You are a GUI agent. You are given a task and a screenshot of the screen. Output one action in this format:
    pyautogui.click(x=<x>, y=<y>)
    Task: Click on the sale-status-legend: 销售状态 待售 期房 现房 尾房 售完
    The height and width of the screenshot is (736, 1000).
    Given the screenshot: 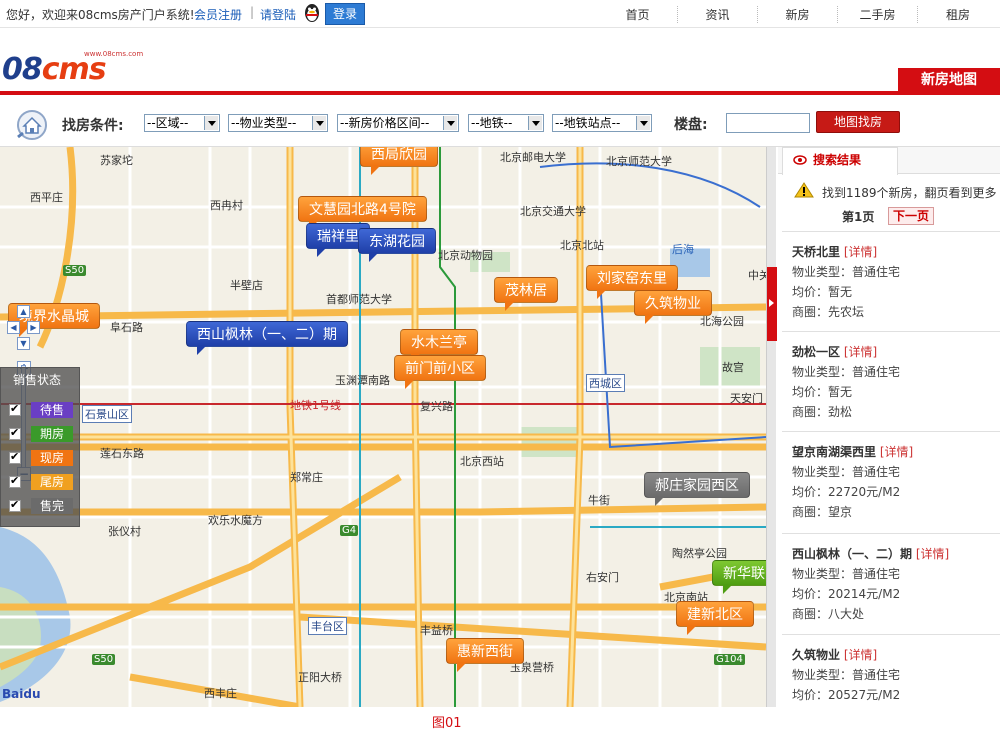 What is the action you would take?
    pyautogui.click(x=40, y=447)
    